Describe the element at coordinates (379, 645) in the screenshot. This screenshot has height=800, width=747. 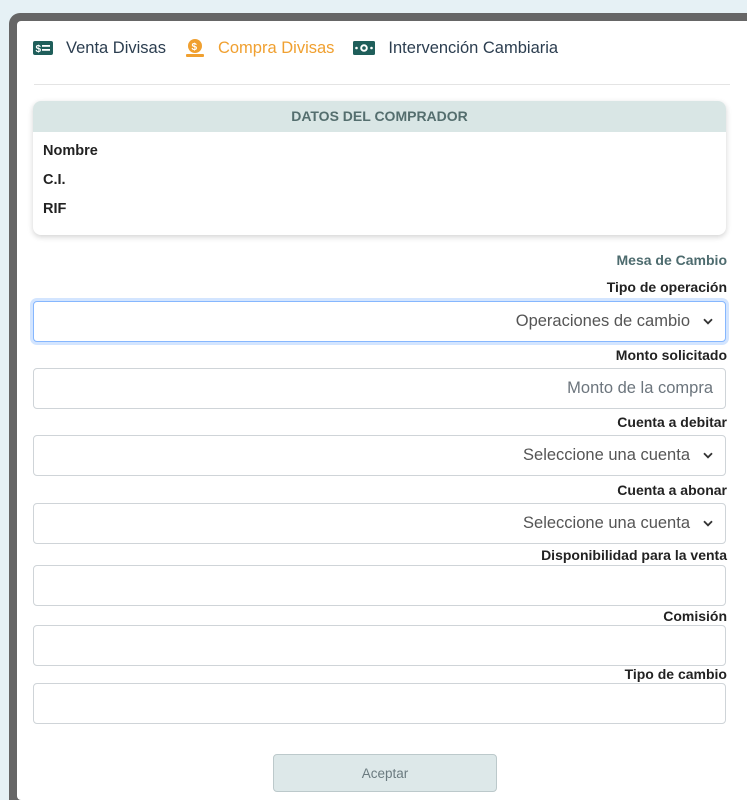
I see `comision-field` at that location.